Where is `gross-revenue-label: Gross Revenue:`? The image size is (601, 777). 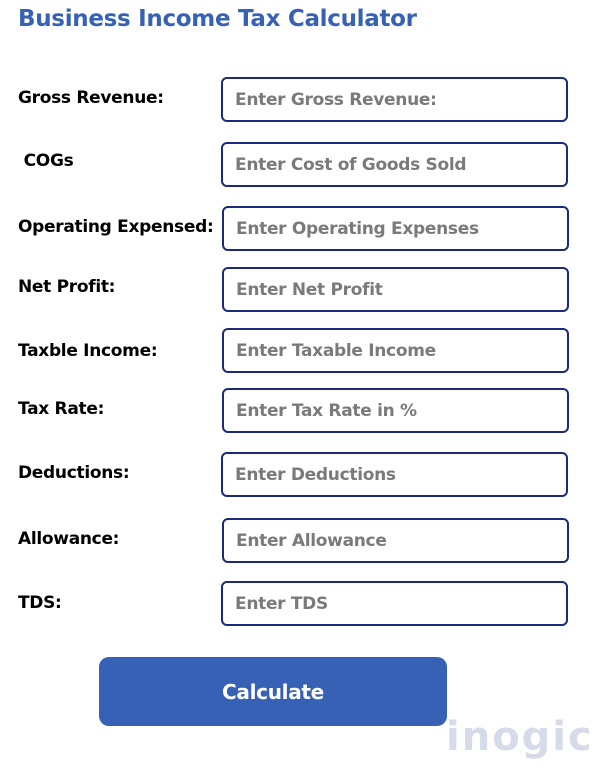 gross-revenue-label: Gross Revenue: is located at coordinates (91, 98).